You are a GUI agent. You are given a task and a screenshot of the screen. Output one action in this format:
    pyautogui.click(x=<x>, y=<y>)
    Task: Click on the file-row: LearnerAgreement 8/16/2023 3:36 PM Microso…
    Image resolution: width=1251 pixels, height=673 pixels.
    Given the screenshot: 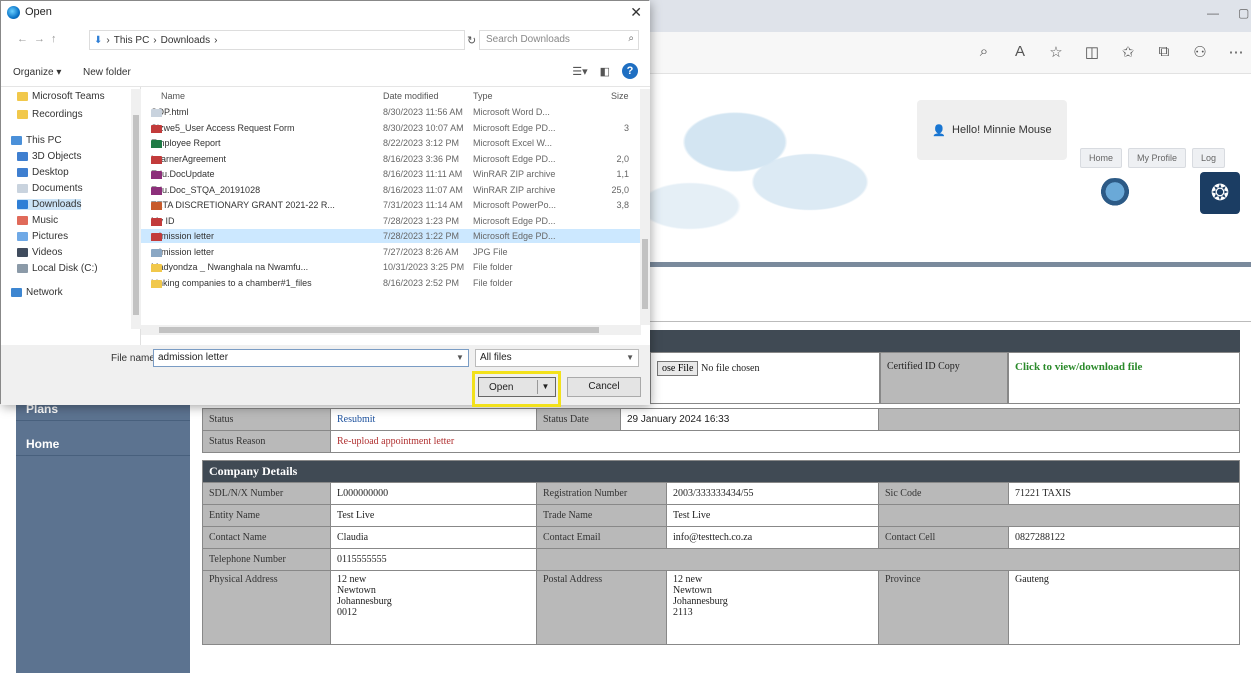 What is the action you would take?
    pyautogui.click(x=391, y=159)
    